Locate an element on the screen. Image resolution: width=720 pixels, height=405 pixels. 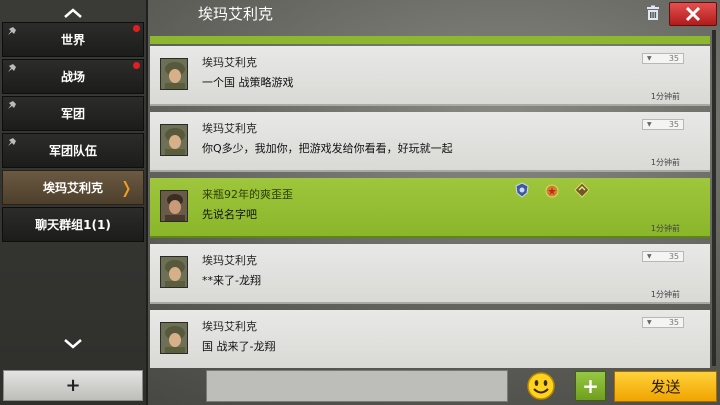
rank-insignia-icon is located at coordinates (582, 190).